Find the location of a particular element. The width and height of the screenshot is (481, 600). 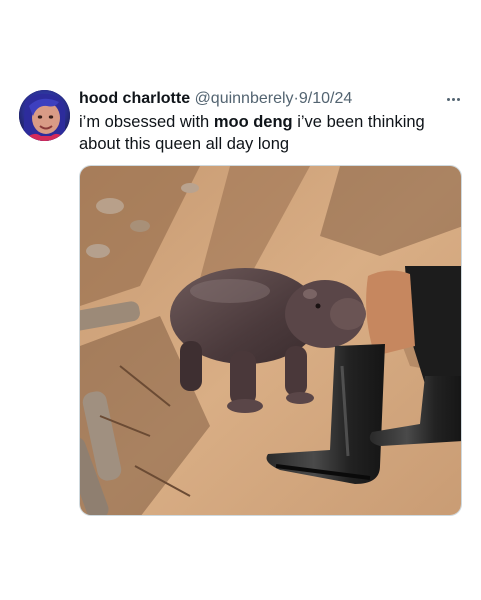

tweet-text-bold: moo deng is located at coordinates (253, 122).